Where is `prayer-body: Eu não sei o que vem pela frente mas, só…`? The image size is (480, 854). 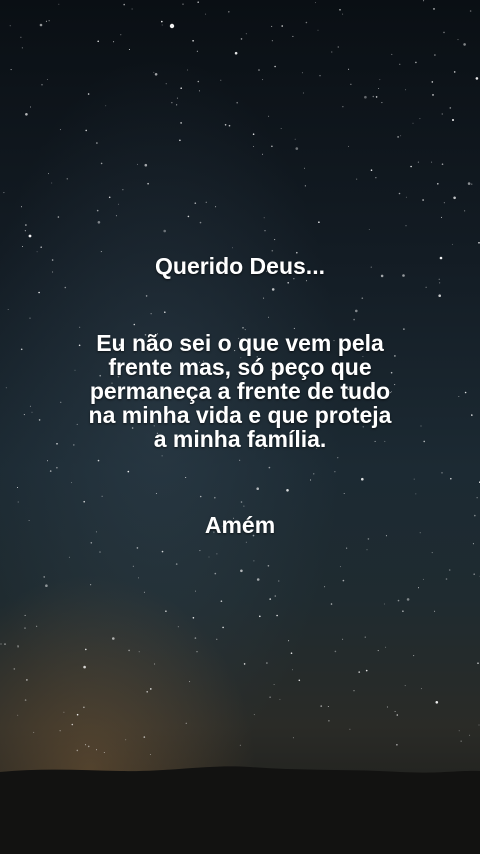
prayer-body: Eu não sei o que vem pela frente mas, só… is located at coordinates (240, 391).